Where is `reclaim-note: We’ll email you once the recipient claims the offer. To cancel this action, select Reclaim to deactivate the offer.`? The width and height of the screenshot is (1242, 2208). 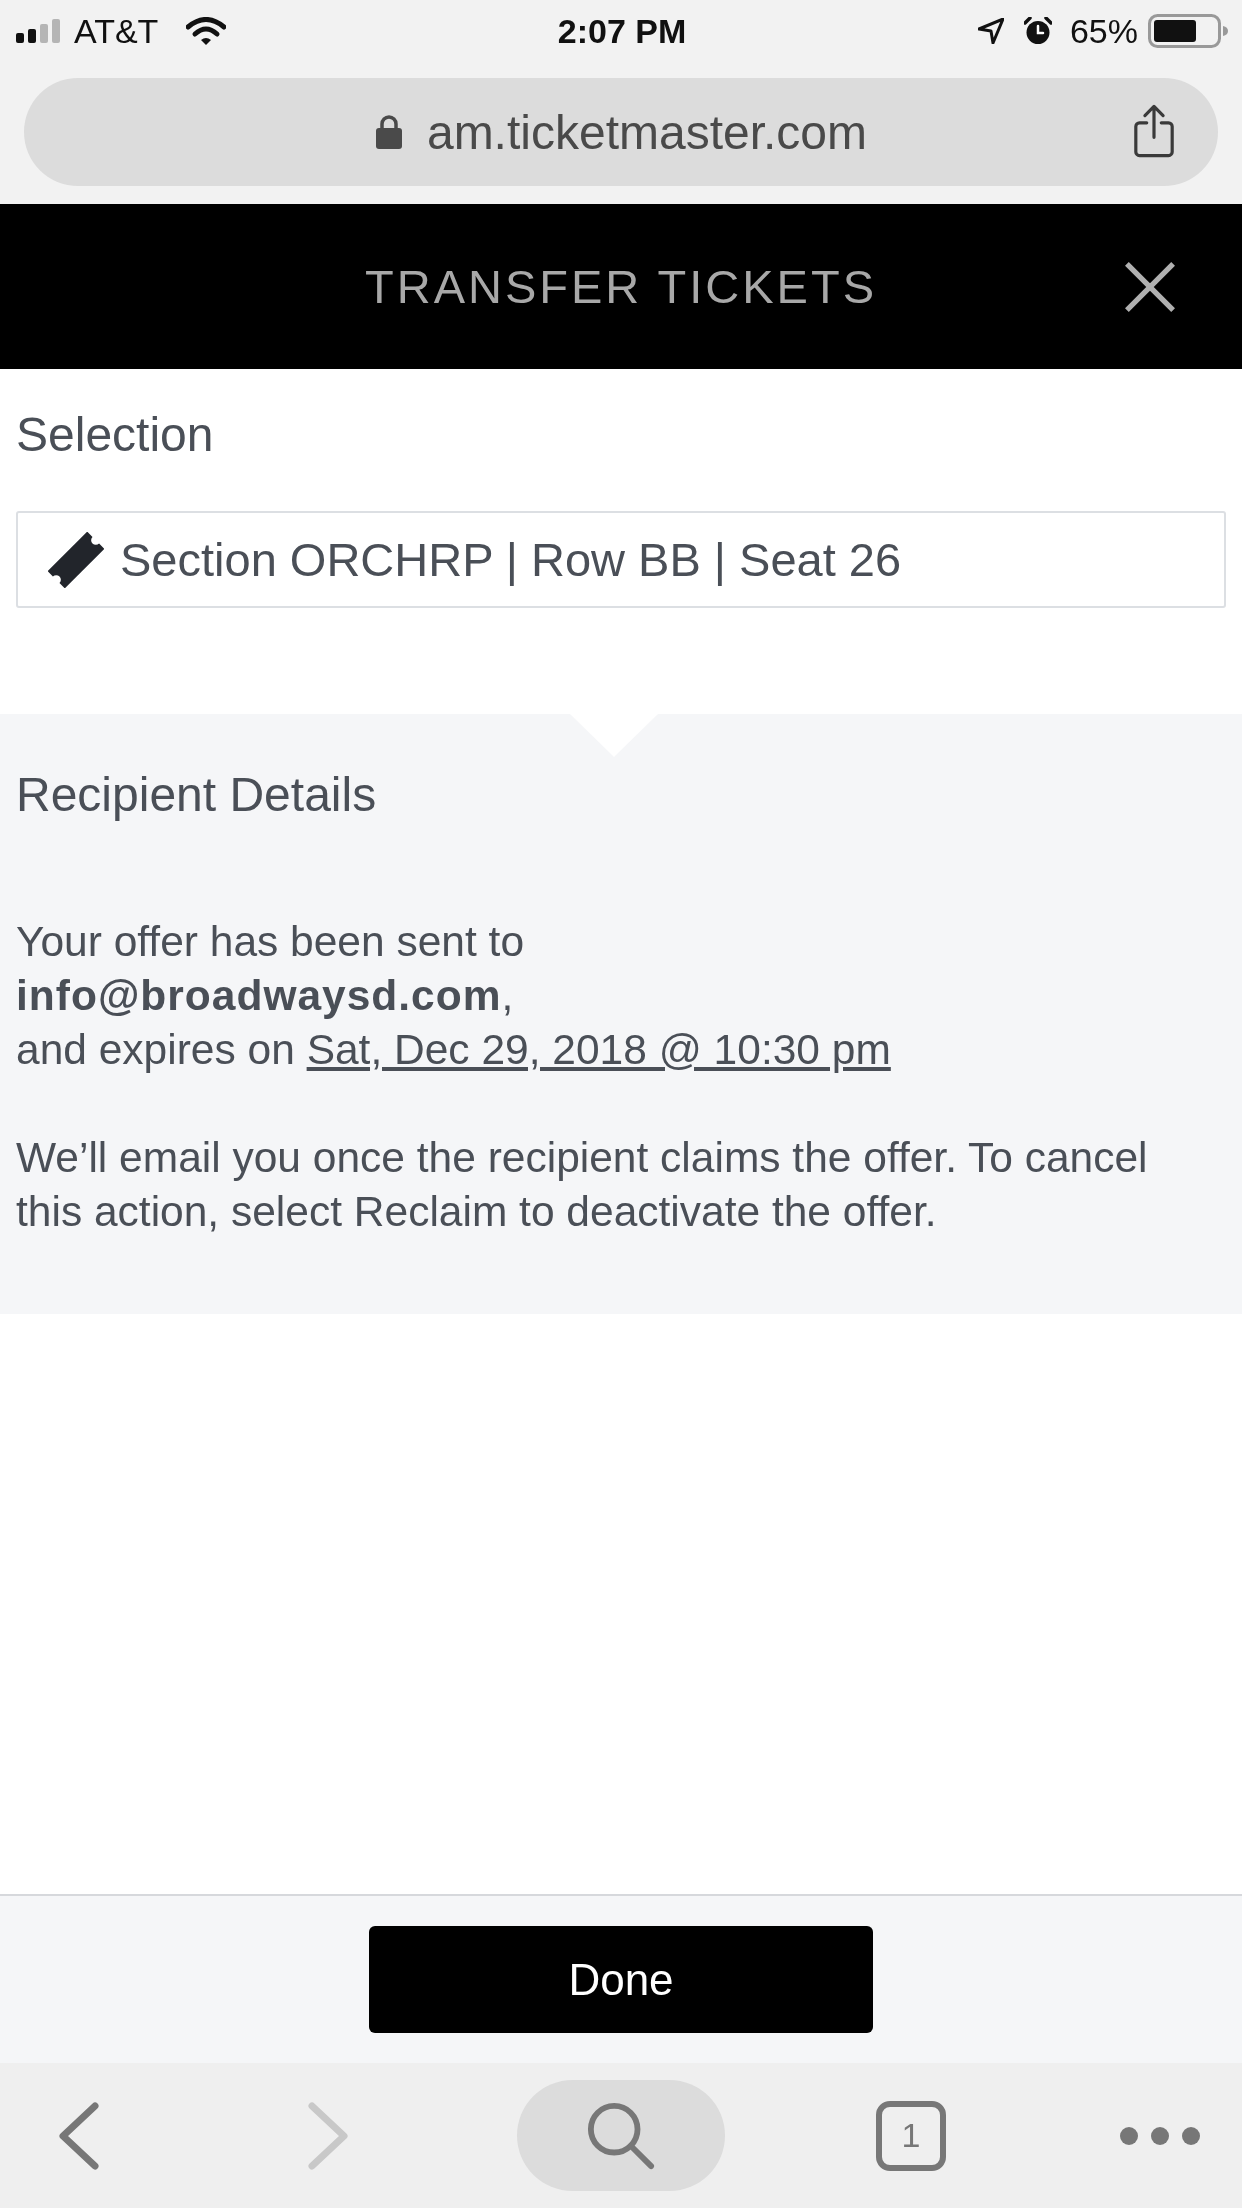
reclaim-note: We’ll email you once the recipient claims the offer. To cancel this action, select Reclaim to deactivate the offer. is located at coordinates (582, 1185).